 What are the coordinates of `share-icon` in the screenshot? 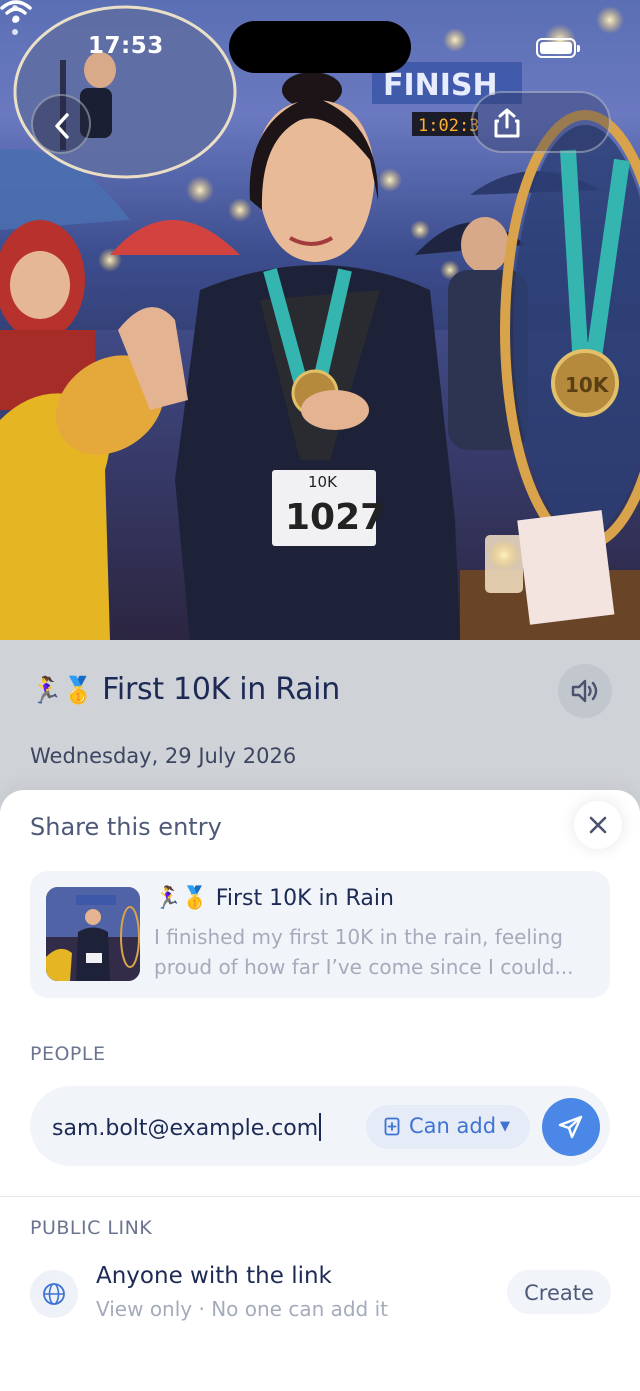 It's located at (507, 123).